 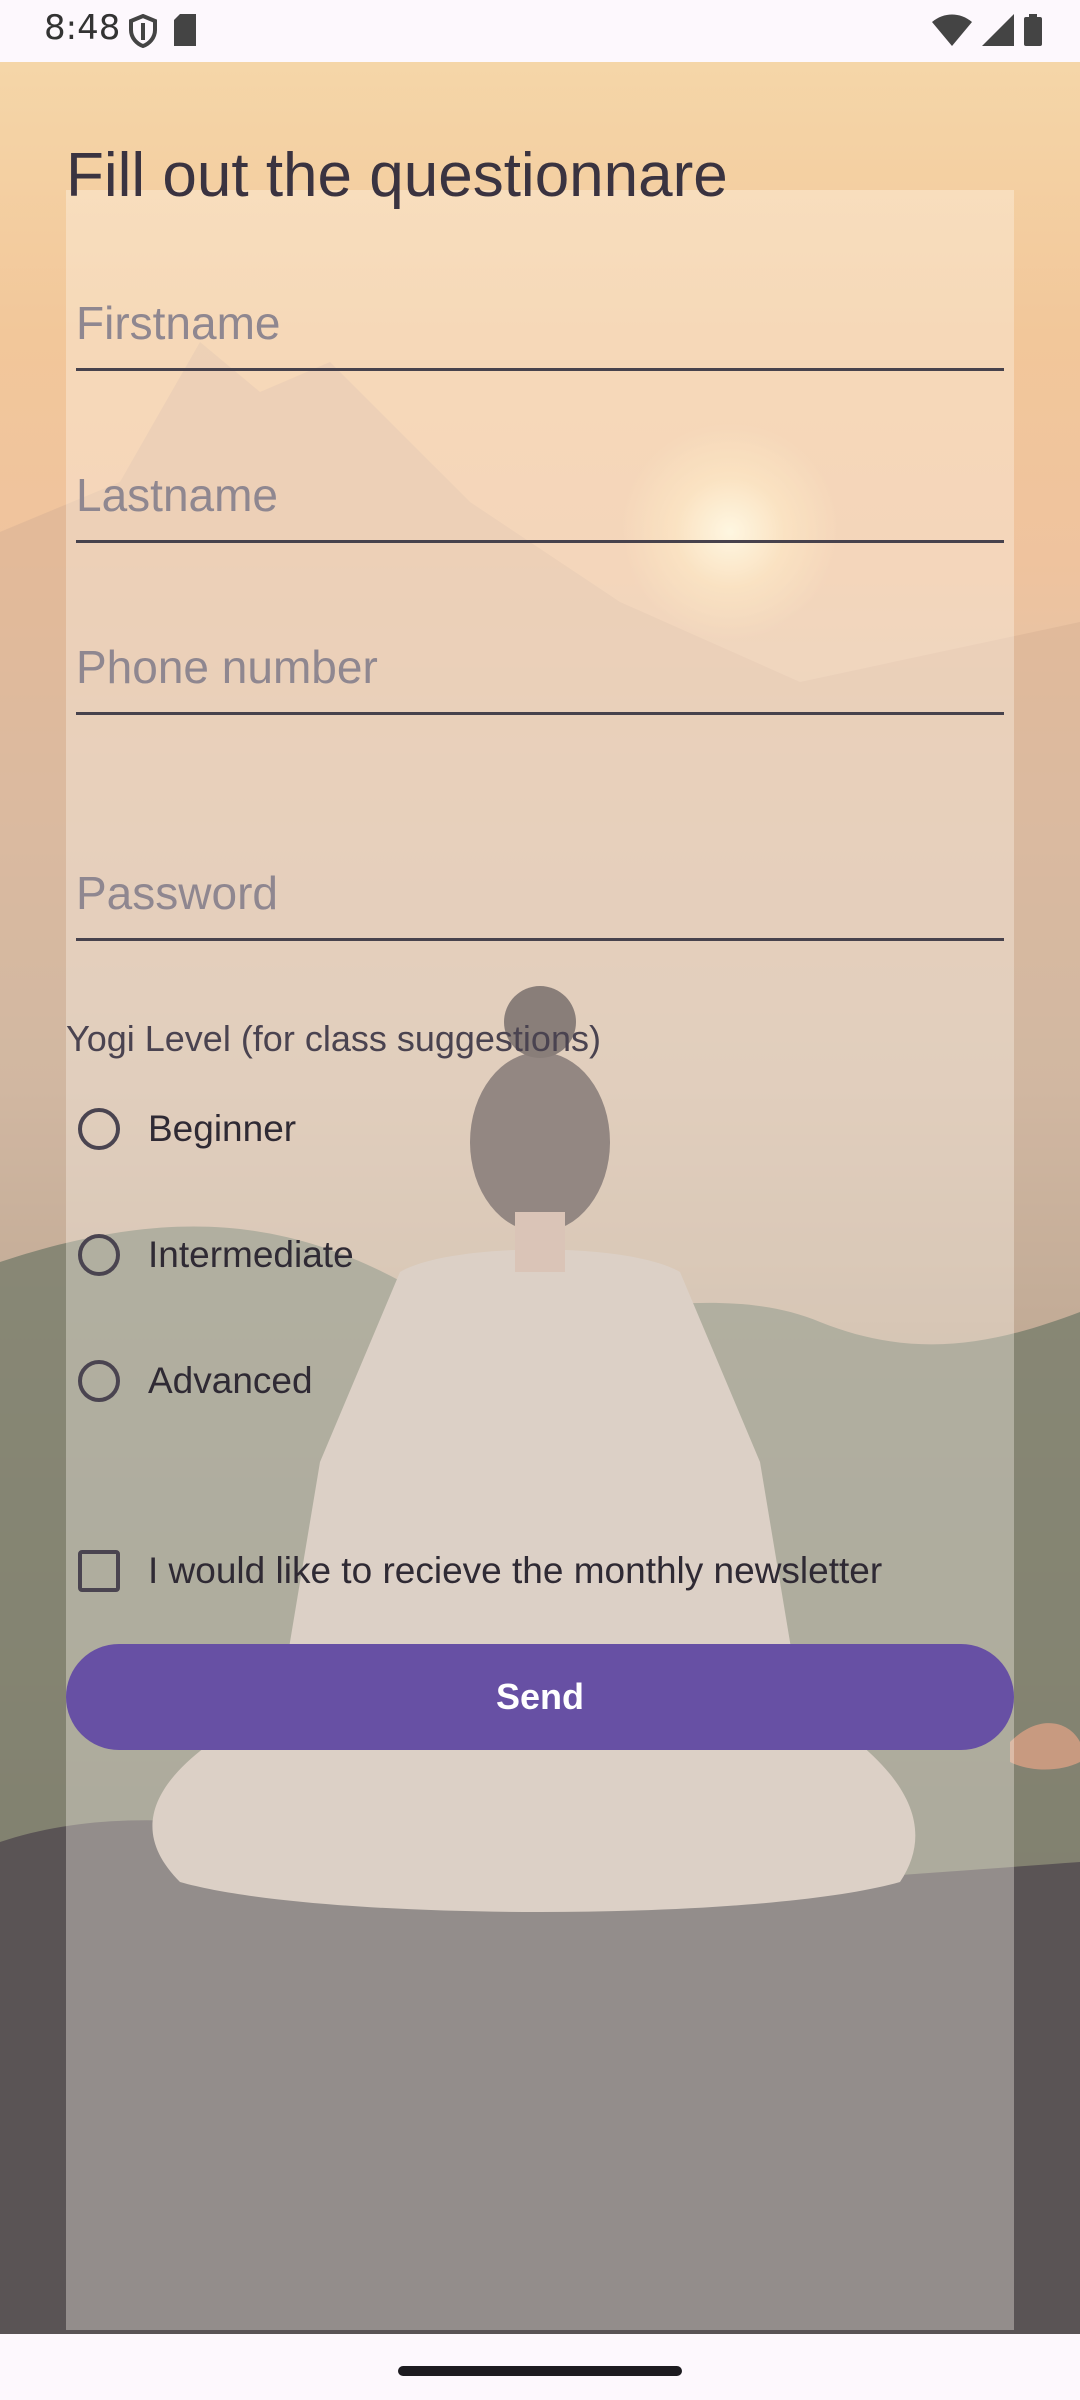 I want to click on page-title: Fill out the questionnare, so click(x=397, y=175).